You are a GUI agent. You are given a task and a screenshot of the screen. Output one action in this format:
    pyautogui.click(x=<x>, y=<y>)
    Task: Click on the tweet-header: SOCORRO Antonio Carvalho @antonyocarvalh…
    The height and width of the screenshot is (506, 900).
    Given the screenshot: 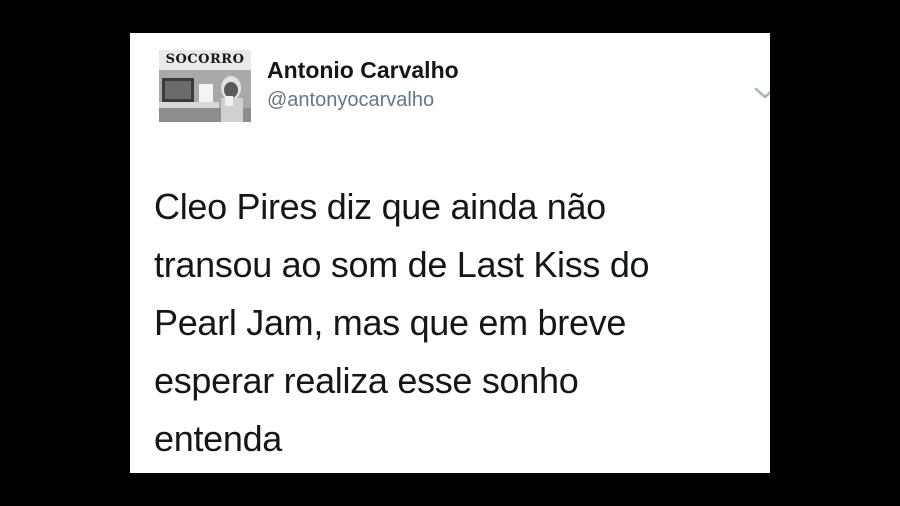 What is the action you would take?
    pyautogui.click(x=464, y=90)
    